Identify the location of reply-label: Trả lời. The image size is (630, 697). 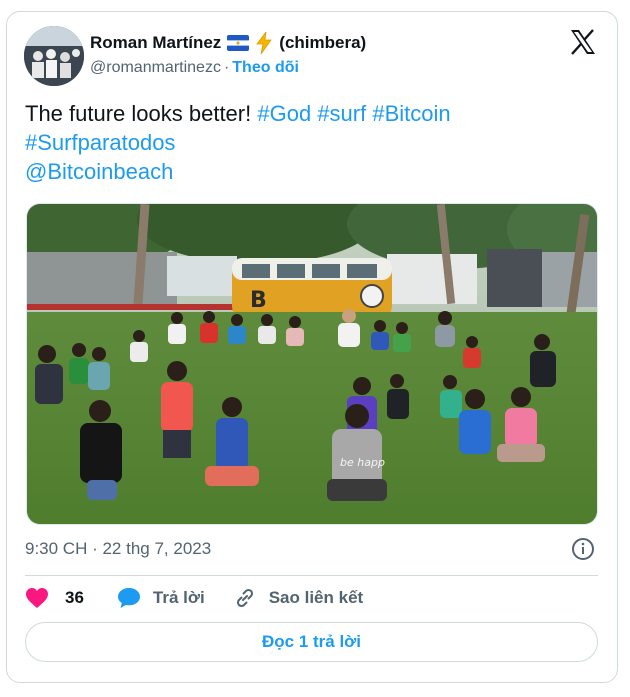
(178, 597).